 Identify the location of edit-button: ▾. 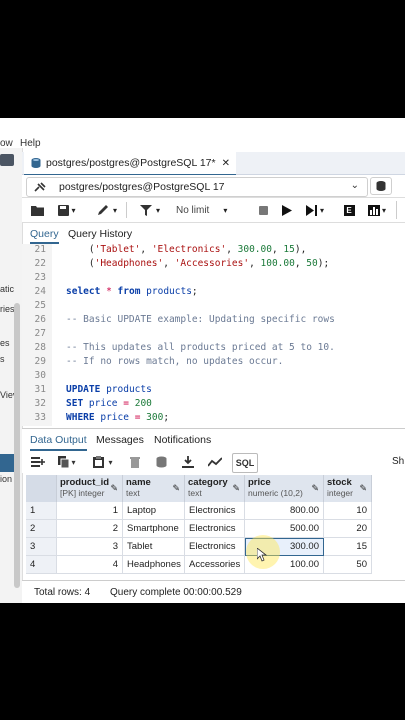
(107, 210).